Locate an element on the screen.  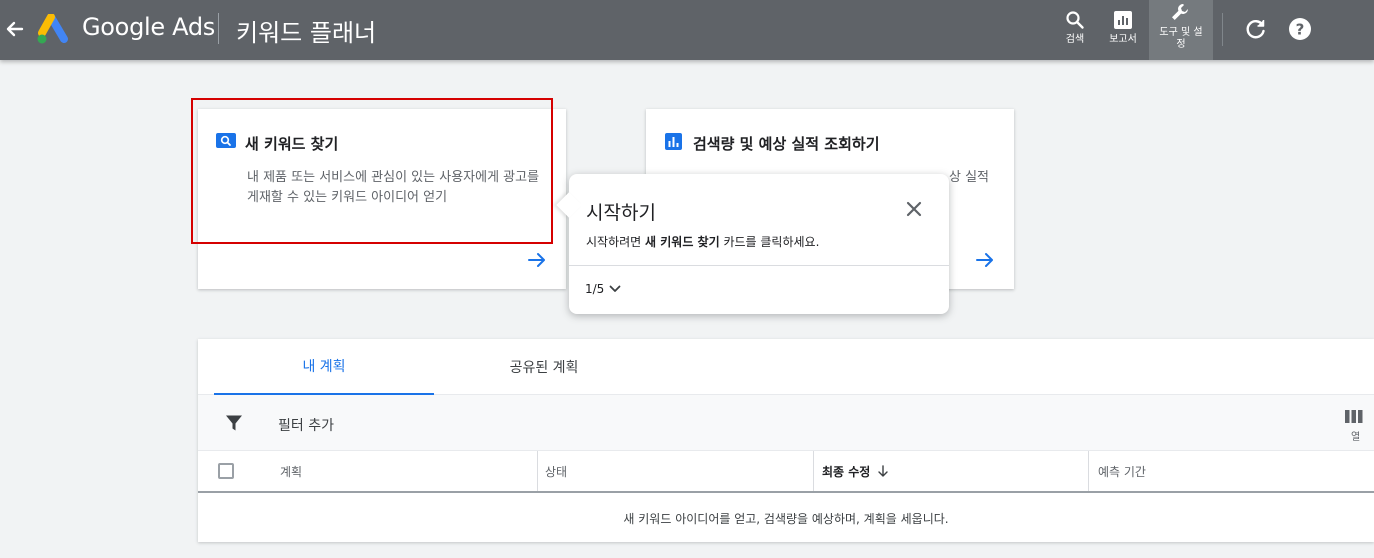
reports-button: 보고서 is located at coordinates (1123, 30).